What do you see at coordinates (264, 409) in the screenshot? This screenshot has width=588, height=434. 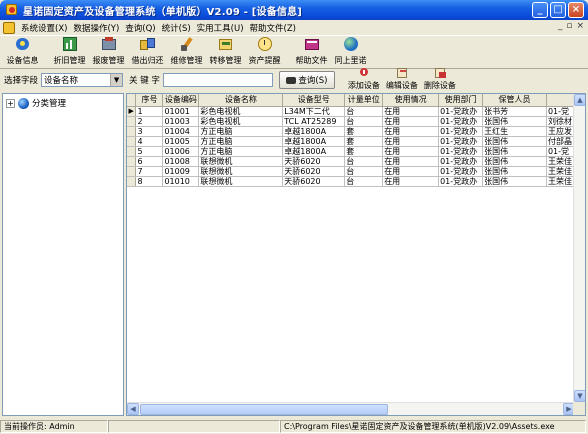 I see `horizontal-scroll-thumb` at bounding box center [264, 409].